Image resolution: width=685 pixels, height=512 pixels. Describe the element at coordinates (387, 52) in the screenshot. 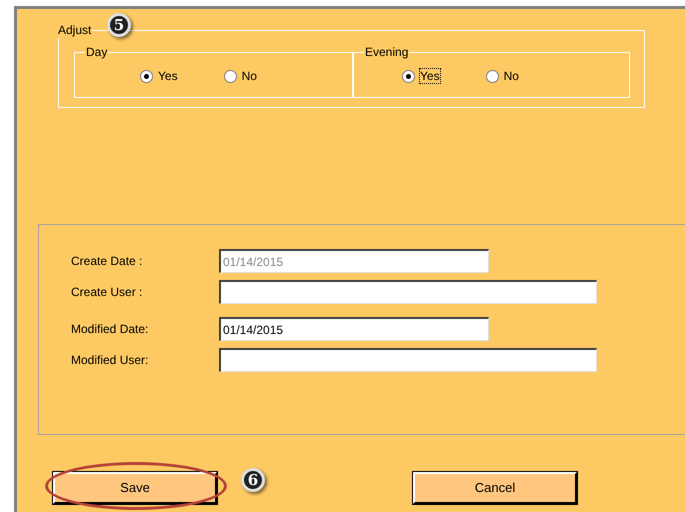

I see `group-title: Evening` at that location.